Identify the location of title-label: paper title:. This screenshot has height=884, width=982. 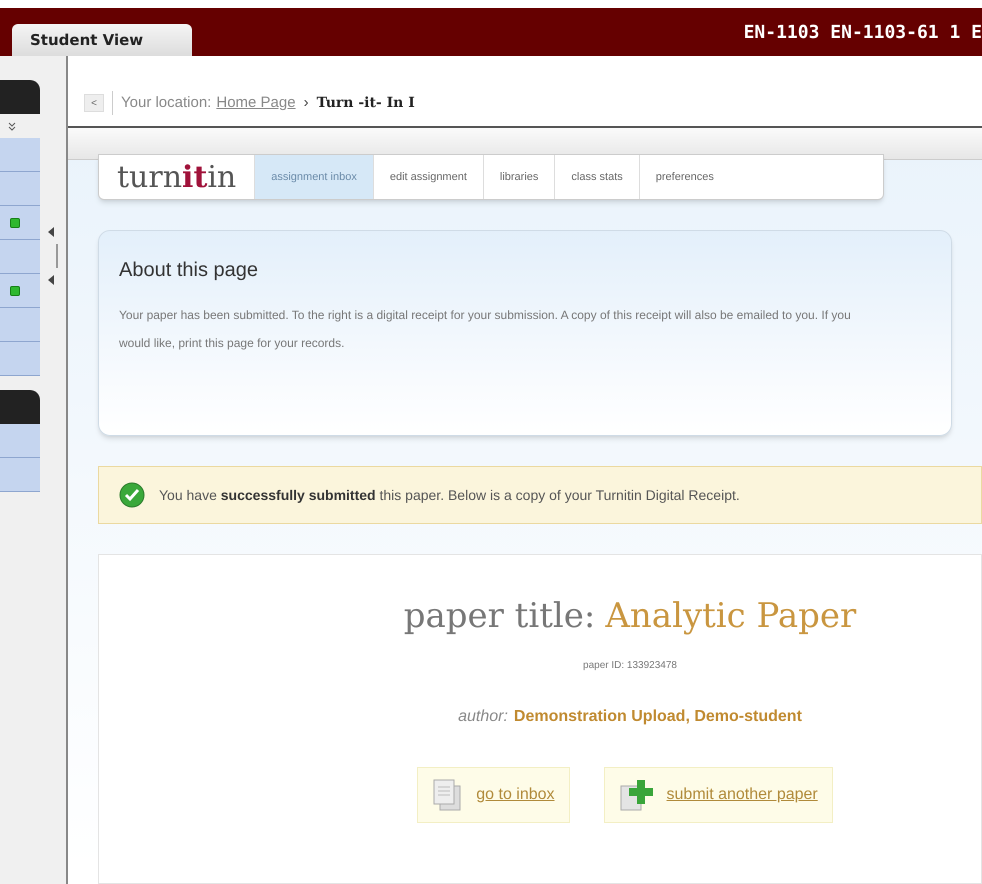
(500, 616).